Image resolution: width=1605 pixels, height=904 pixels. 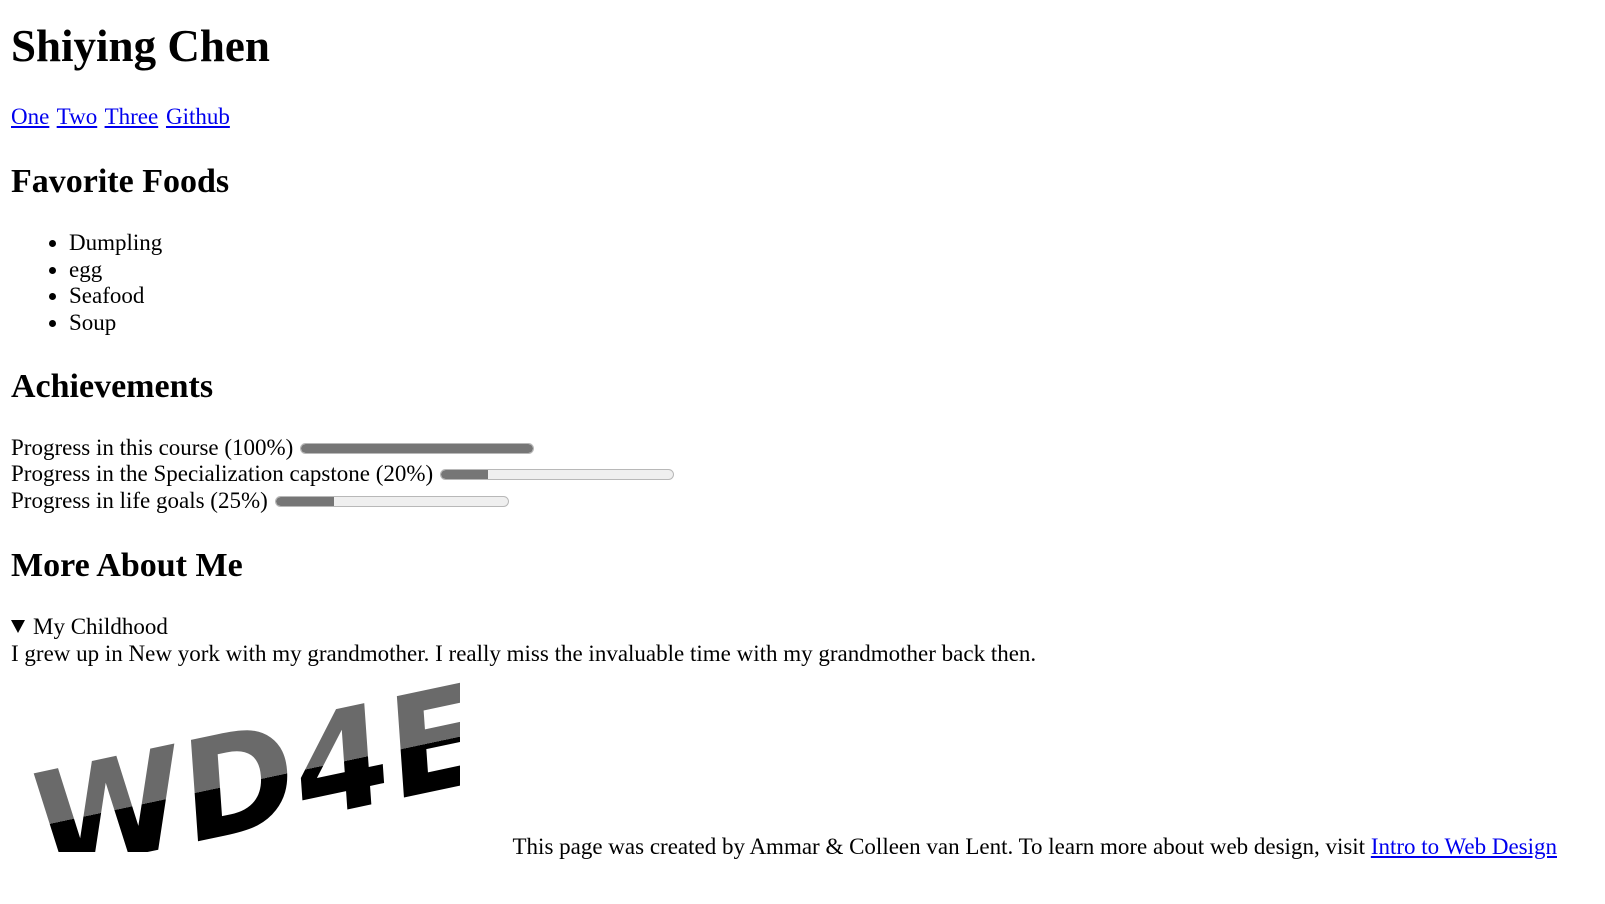 I want to click on progress-row-course: Progress in this course (100%), so click(x=342, y=447).